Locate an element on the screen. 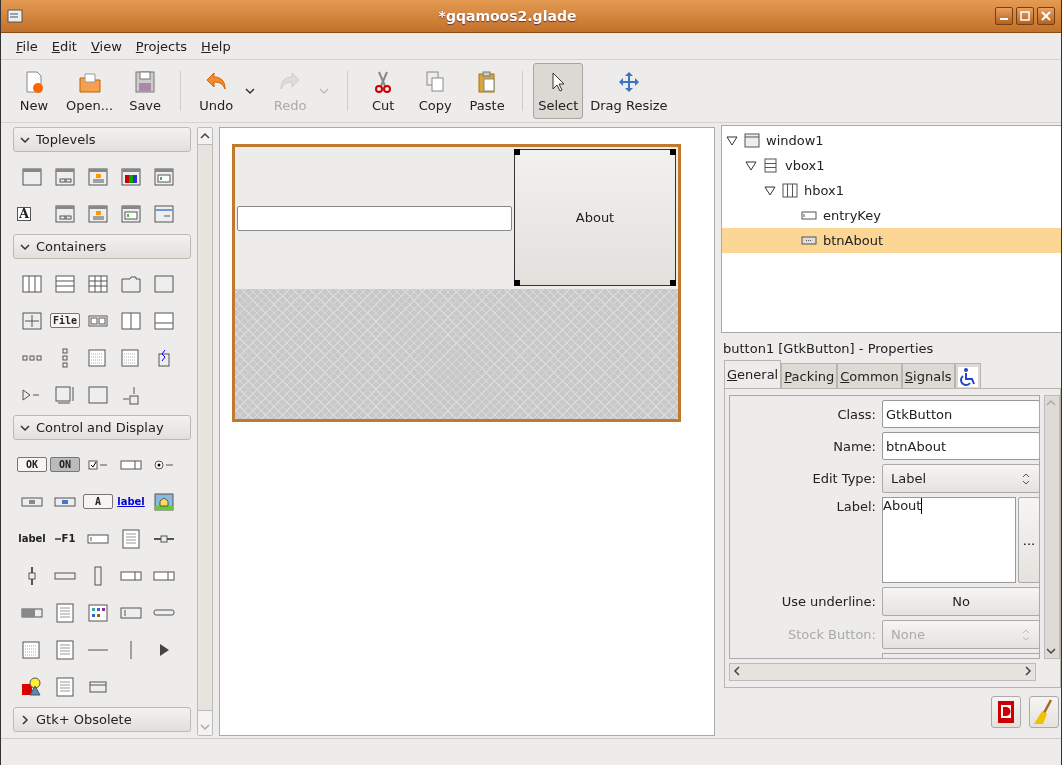 The height and width of the screenshot is (765, 1062). menubar-widget-tool: File is located at coordinates (65, 320).